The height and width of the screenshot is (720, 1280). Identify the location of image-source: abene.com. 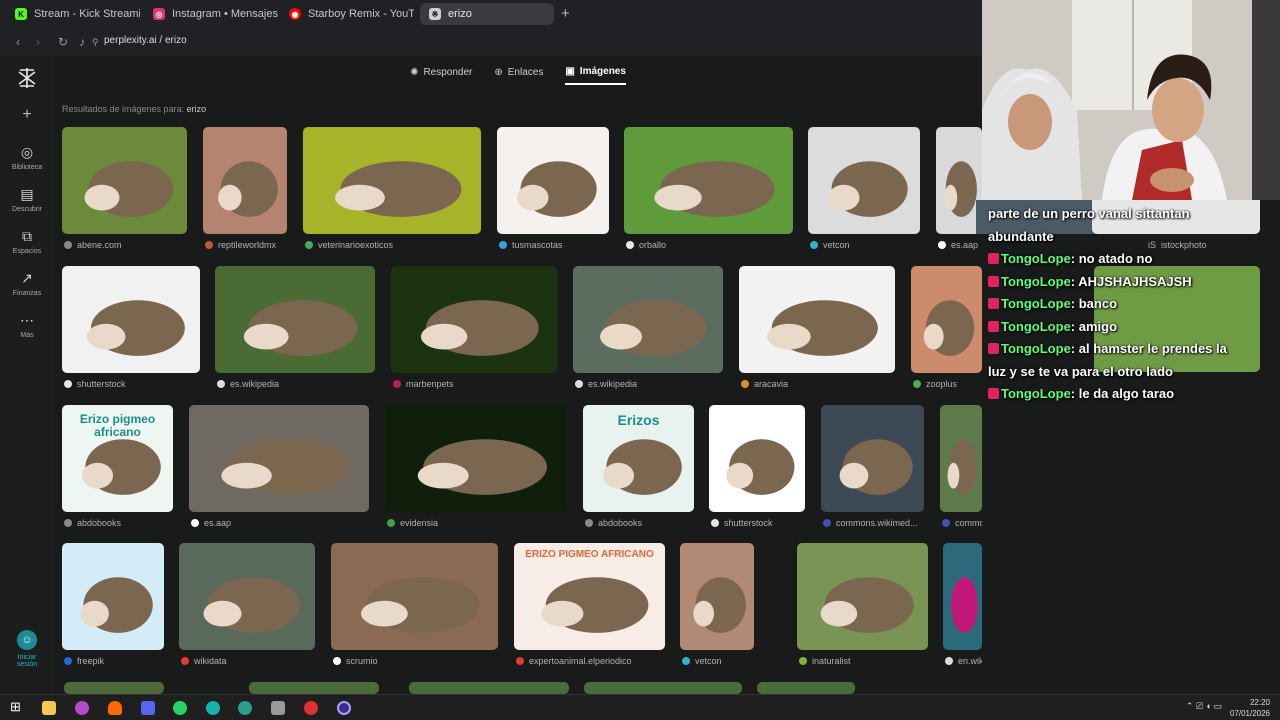
(93, 245).